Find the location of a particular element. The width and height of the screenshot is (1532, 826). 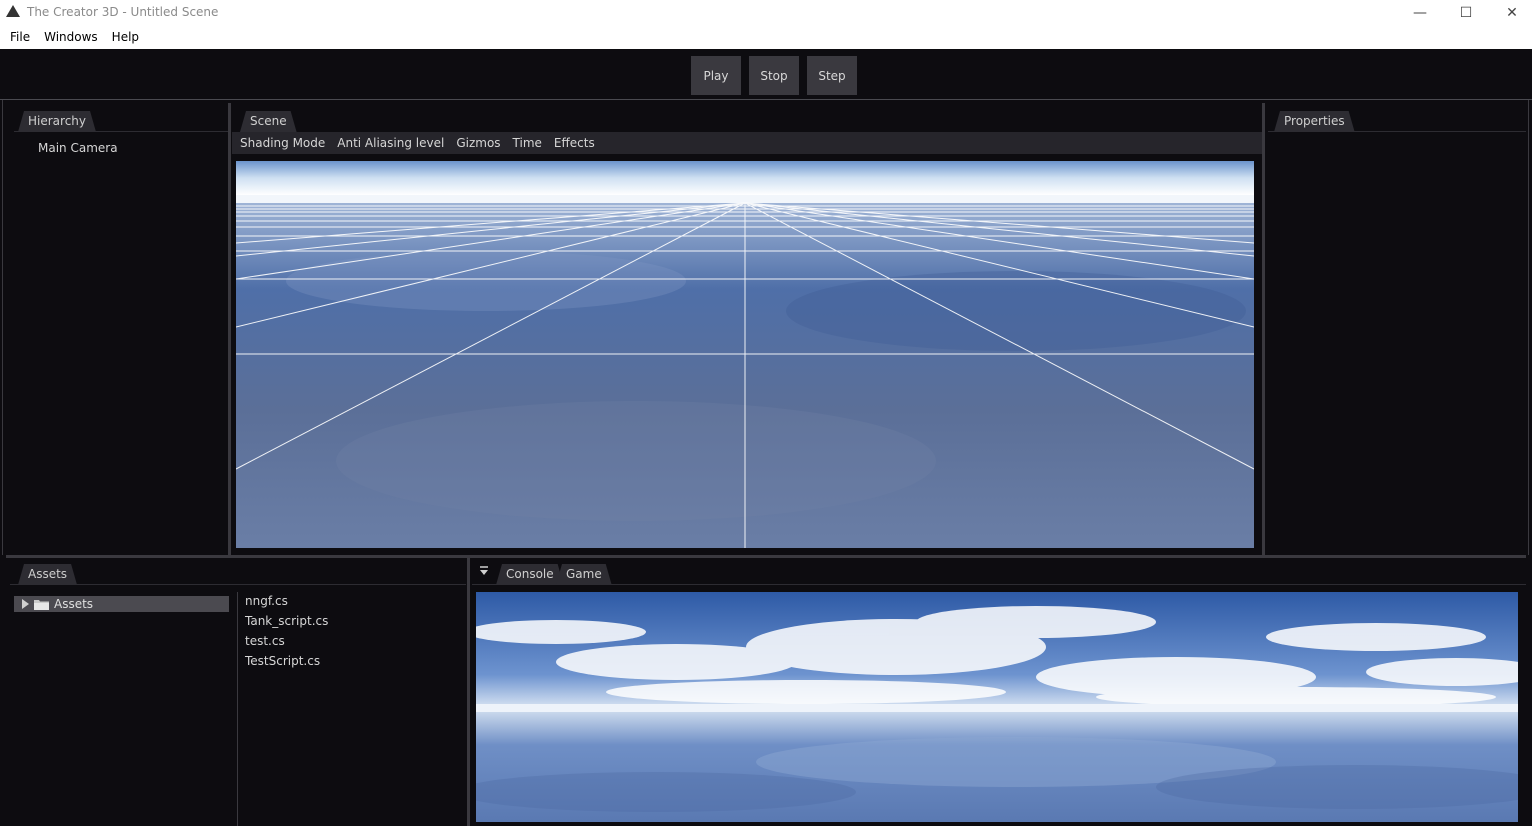

app-logo-icon is located at coordinates (13, 11).